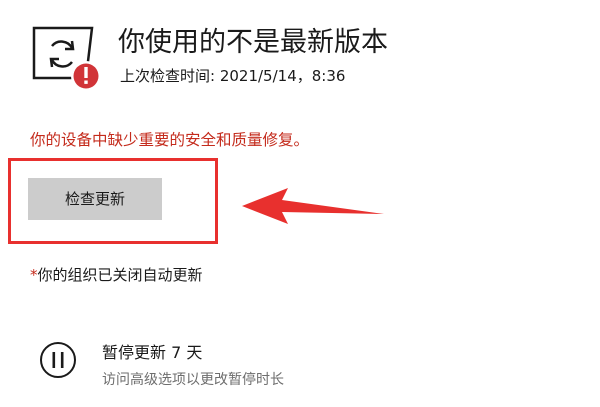 The height and width of the screenshot is (407, 600). What do you see at coordinates (170, 140) in the screenshot?
I see `missing-fixes-warning: 你的设备中缺少重要的安全和质量修复。` at bounding box center [170, 140].